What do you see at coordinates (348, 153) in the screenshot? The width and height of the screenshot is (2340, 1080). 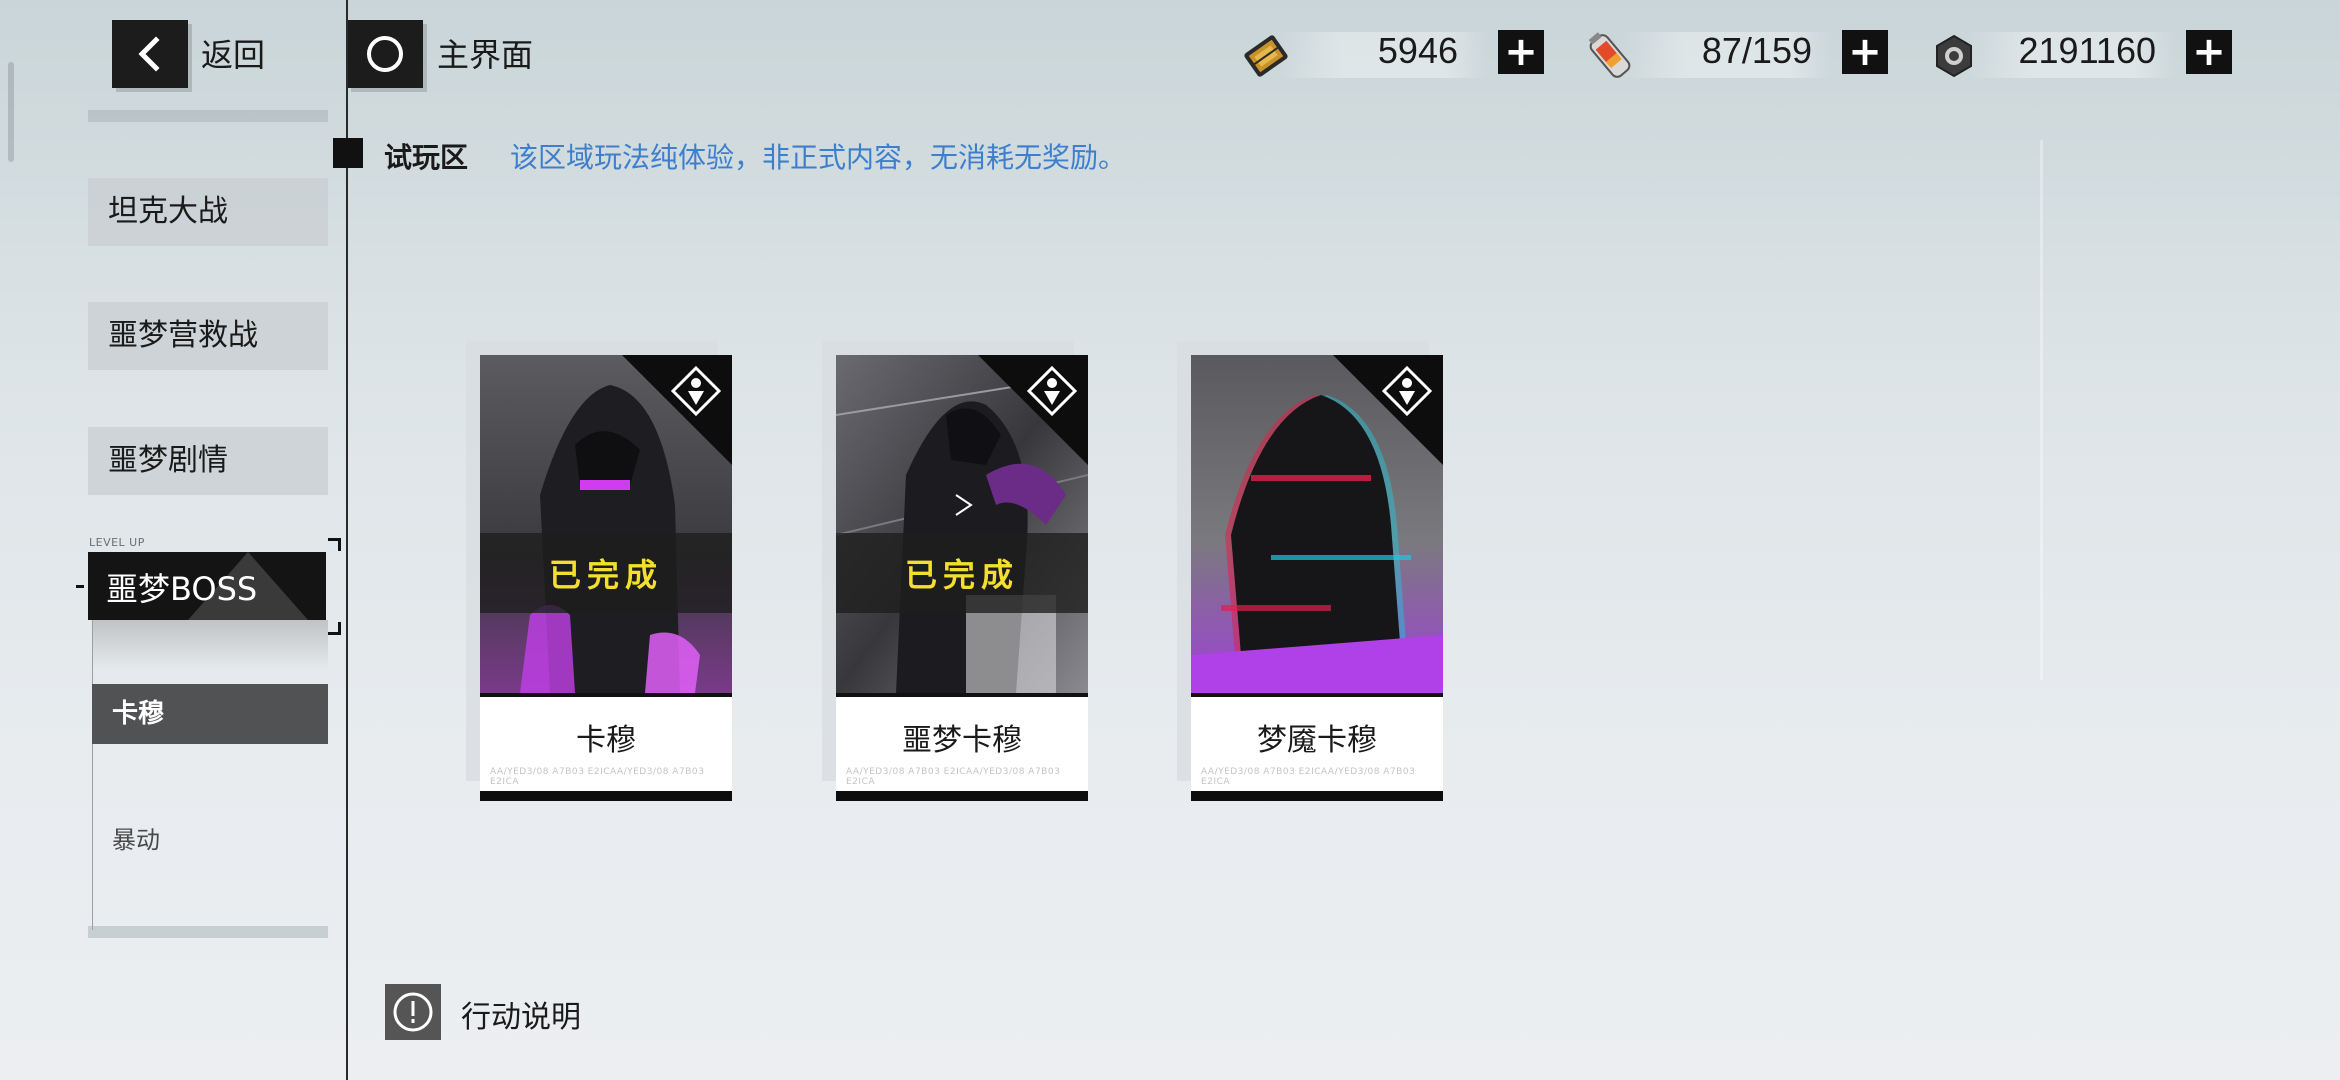 I see `section-marker` at bounding box center [348, 153].